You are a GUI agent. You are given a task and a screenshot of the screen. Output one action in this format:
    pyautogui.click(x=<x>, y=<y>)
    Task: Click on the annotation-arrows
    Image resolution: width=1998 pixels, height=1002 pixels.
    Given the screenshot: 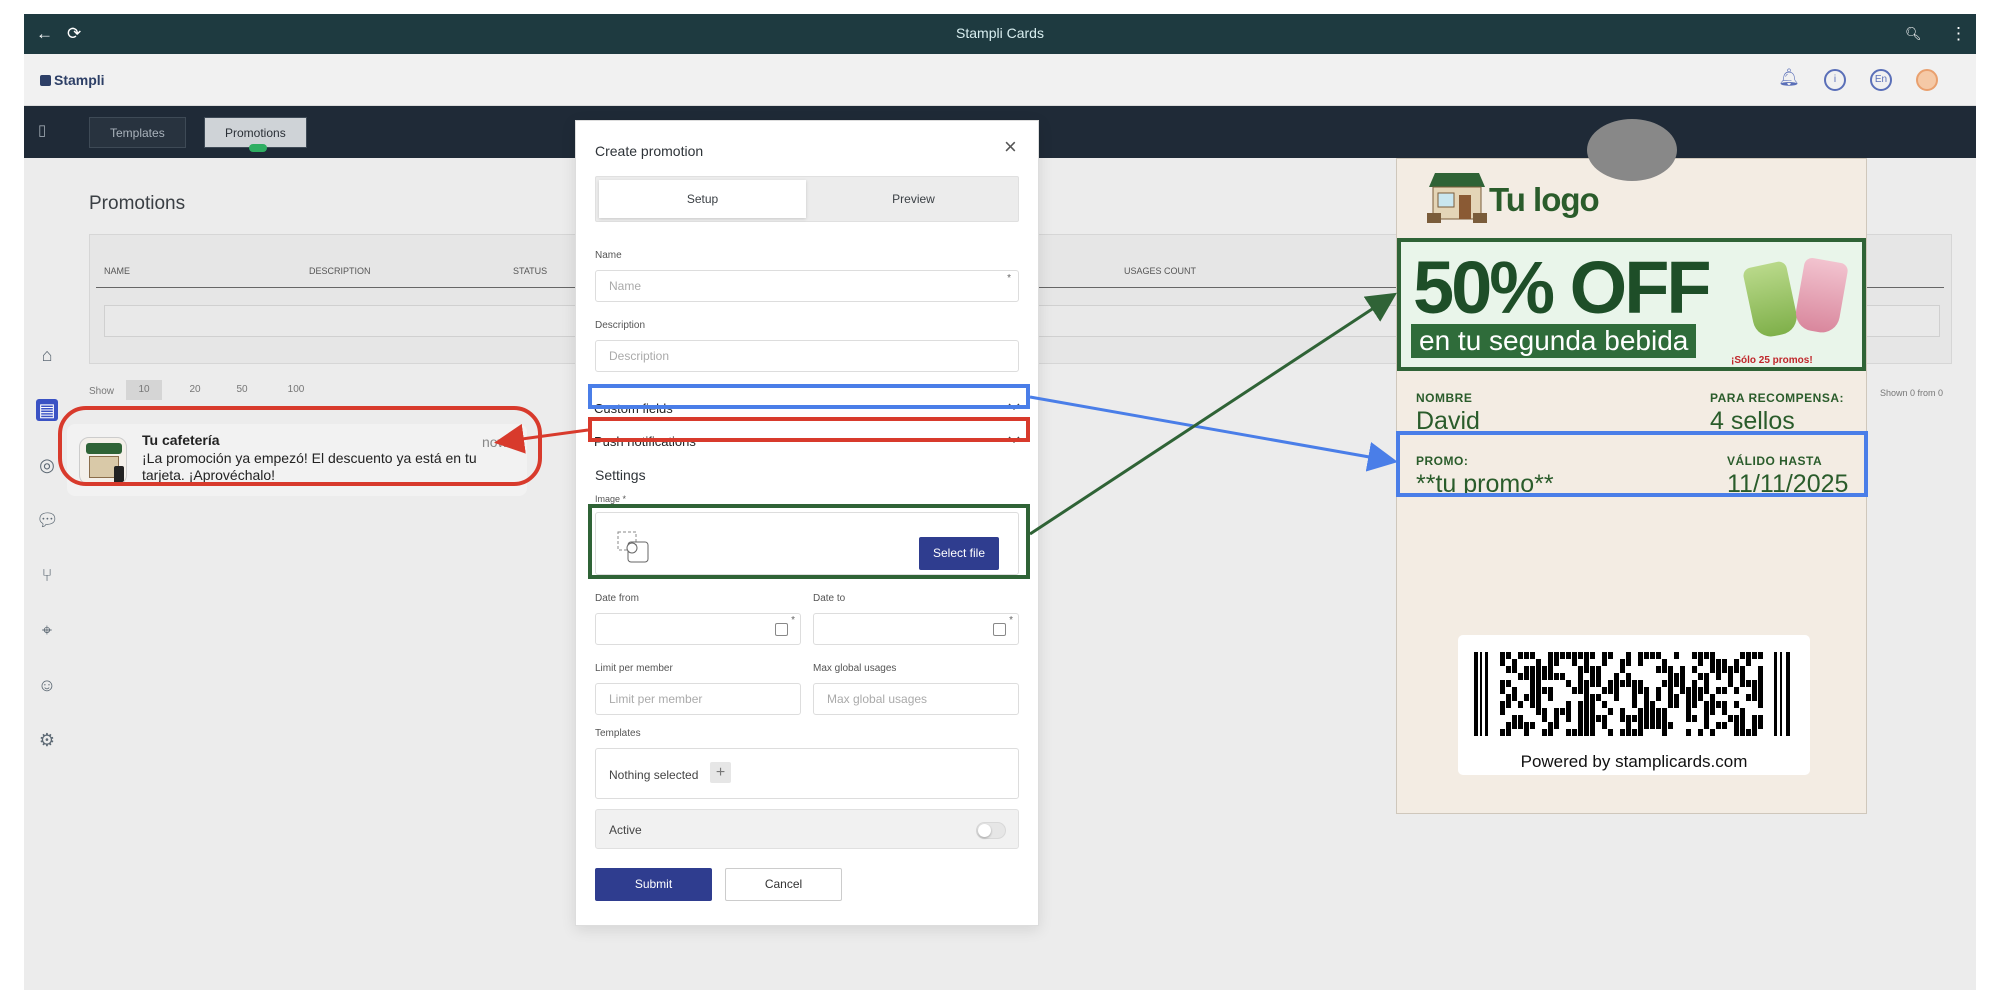 What is the action you would take?
    pyautogui.click(x=946, y=414)
    